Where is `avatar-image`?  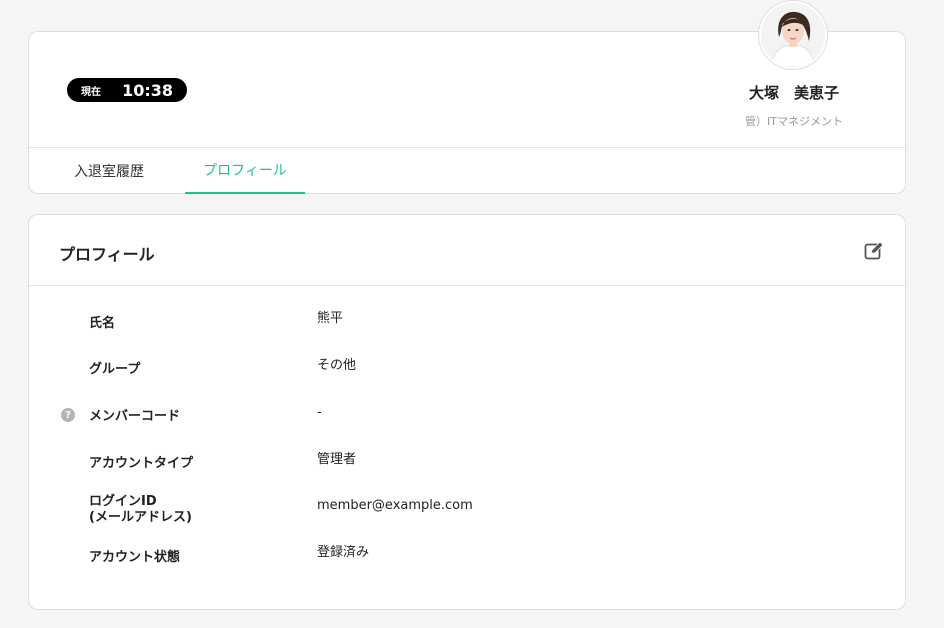 avatar-image is located at coordinates (793, 35).